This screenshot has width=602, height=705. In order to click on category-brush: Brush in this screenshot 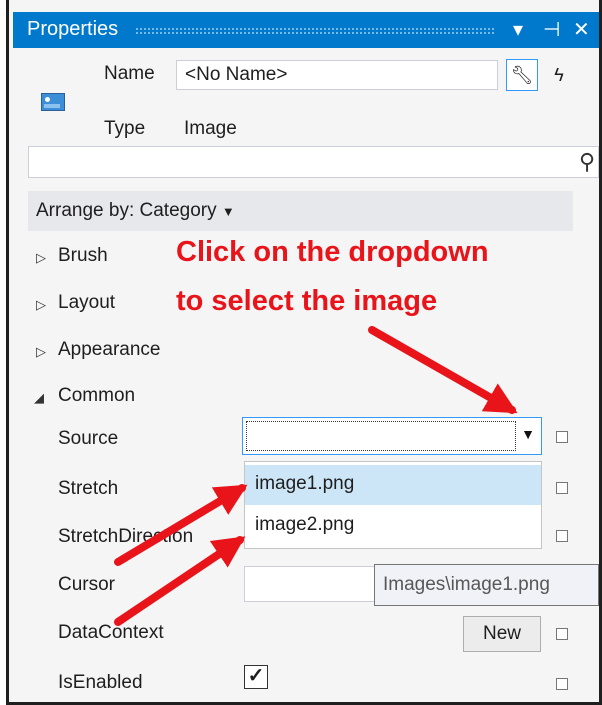, I will do `click(83, 256)`.